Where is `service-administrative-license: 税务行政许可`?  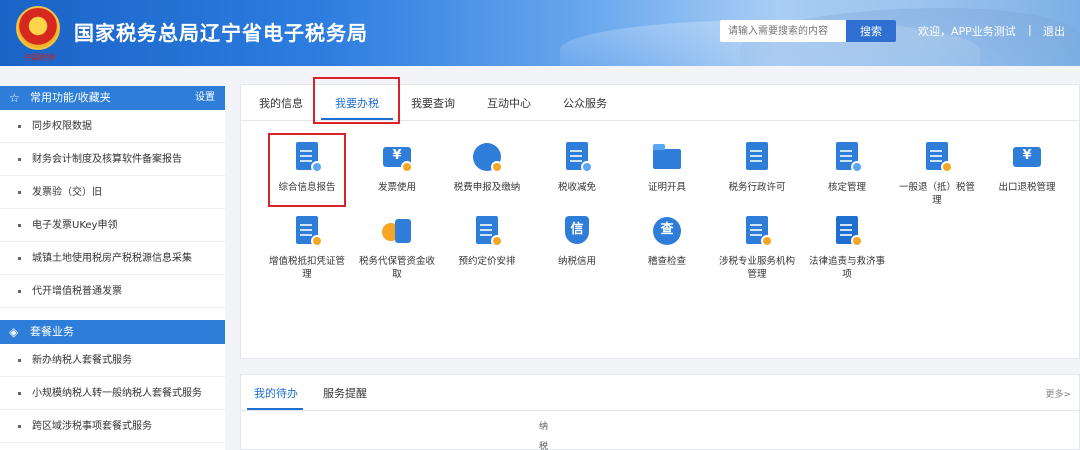
service-administrative-license: 税务行政许可 is located at coordinates (757, 167).